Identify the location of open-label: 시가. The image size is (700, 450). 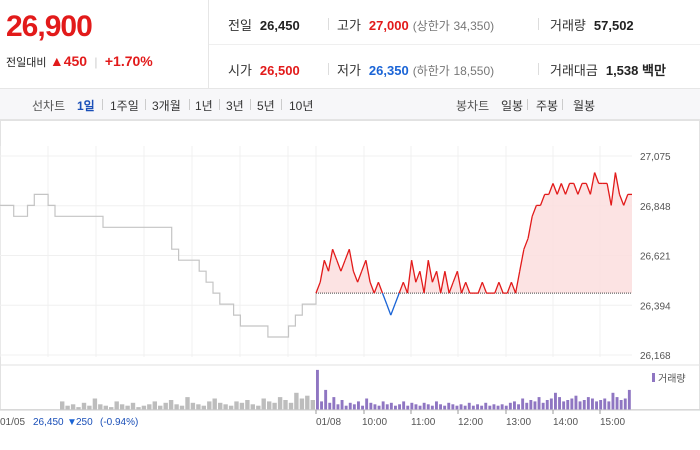
(240, 70).